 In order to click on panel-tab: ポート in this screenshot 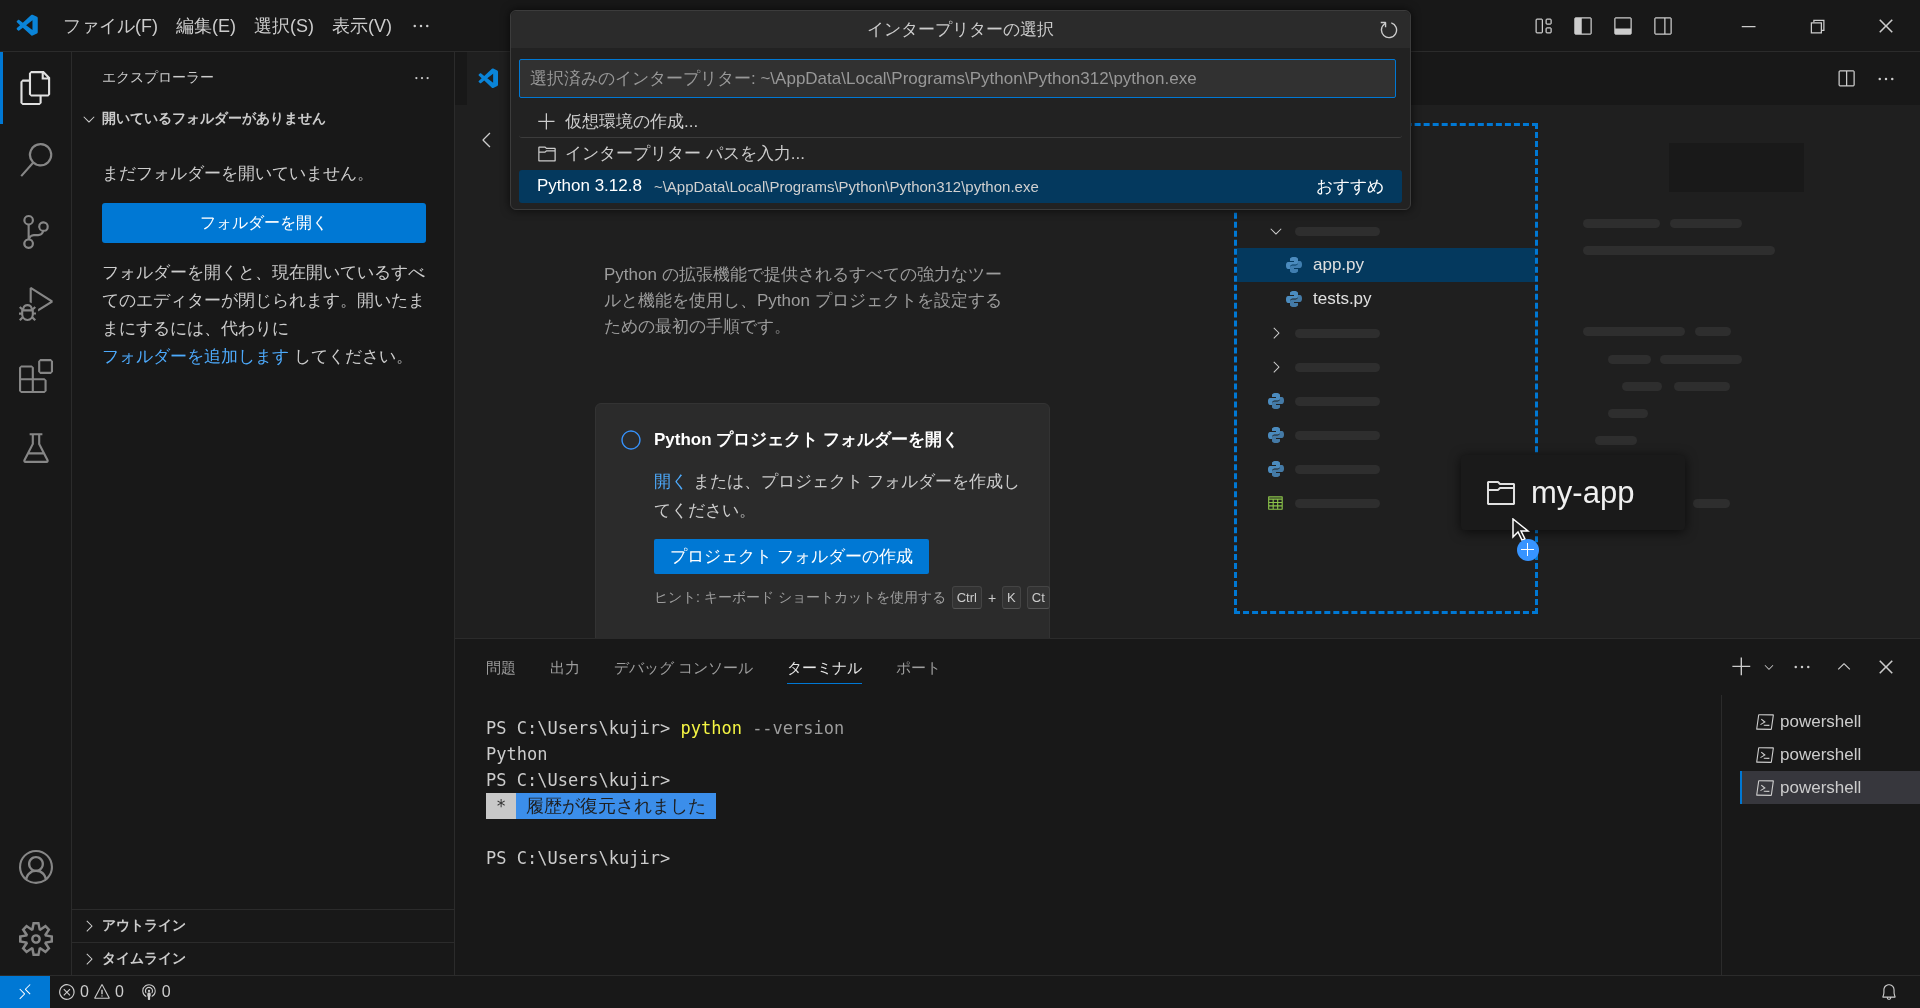, I will do `click(919, 667)`.